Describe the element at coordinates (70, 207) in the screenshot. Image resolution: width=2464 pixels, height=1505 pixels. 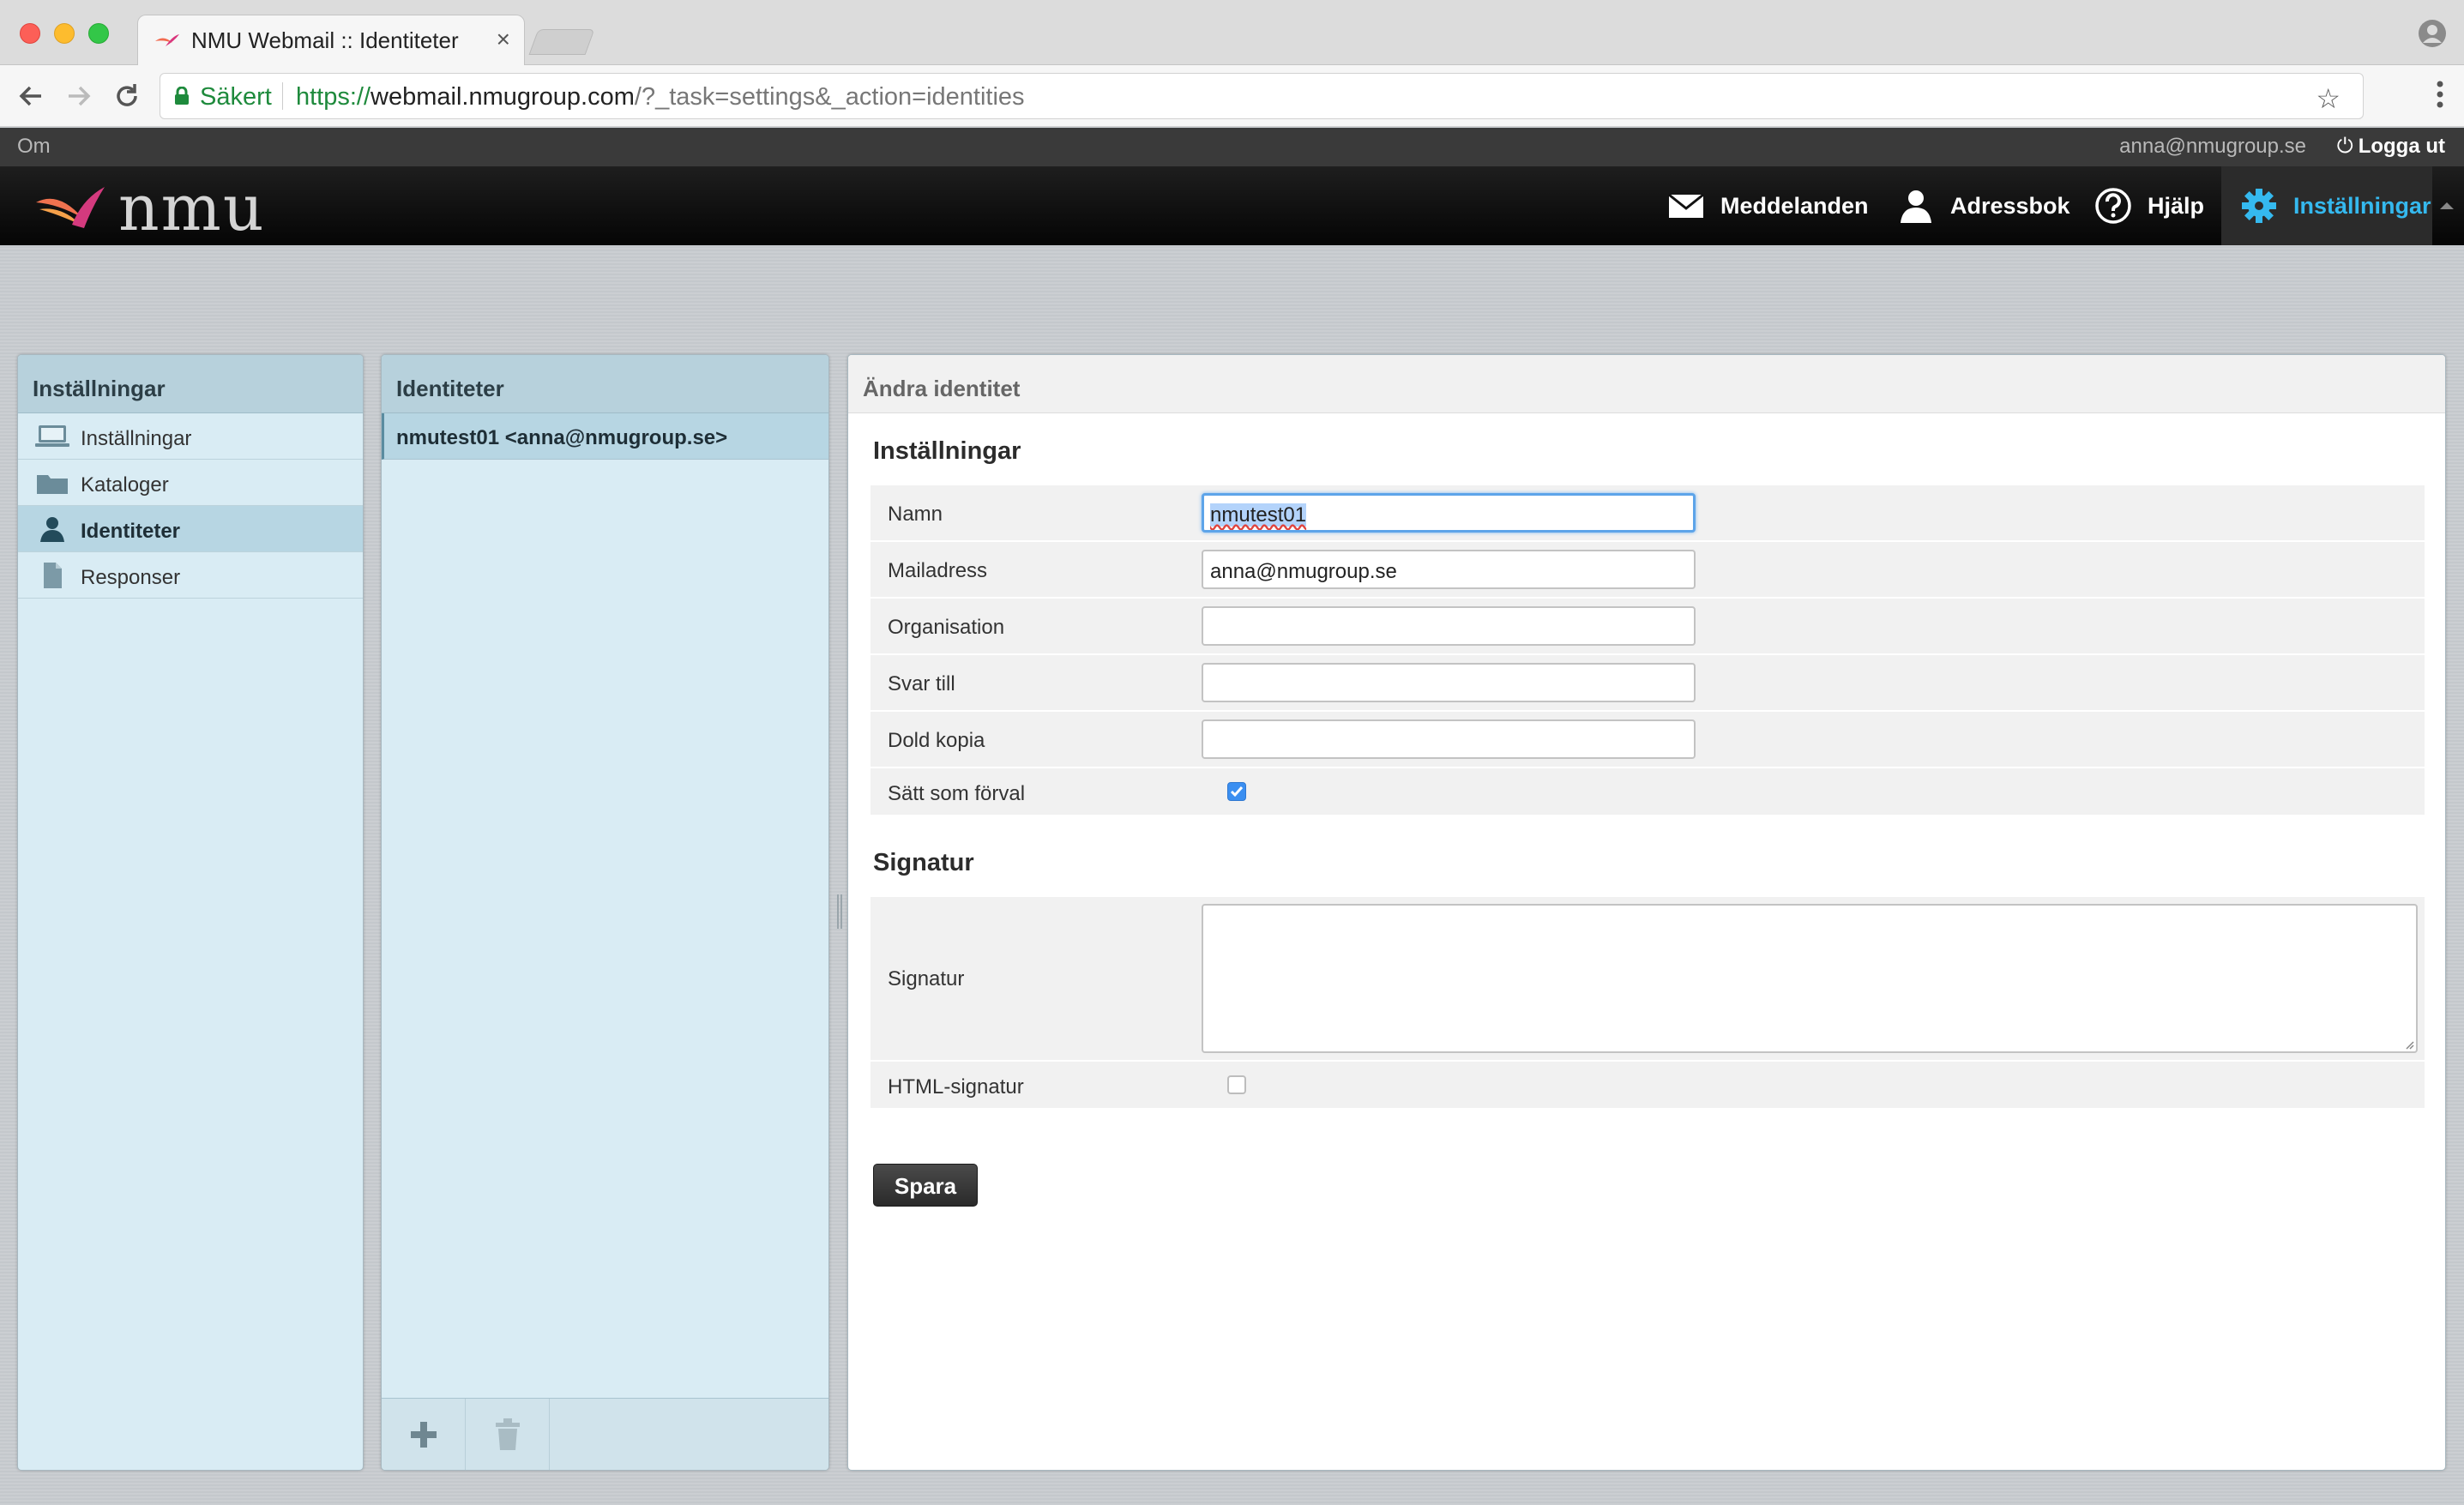
I see `logo-swoosh-icon` at that location.